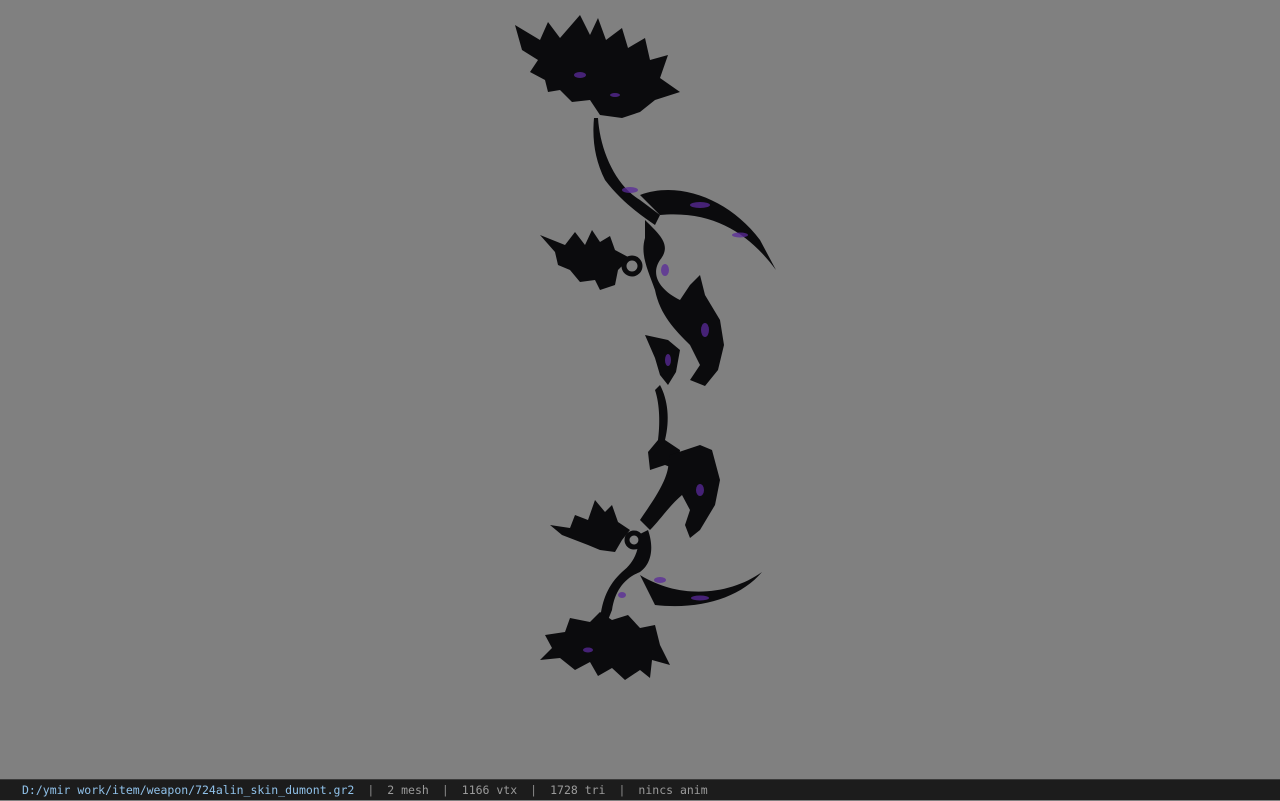  I want to click on vertex-count: 1166 vtx, so click(489, 789).